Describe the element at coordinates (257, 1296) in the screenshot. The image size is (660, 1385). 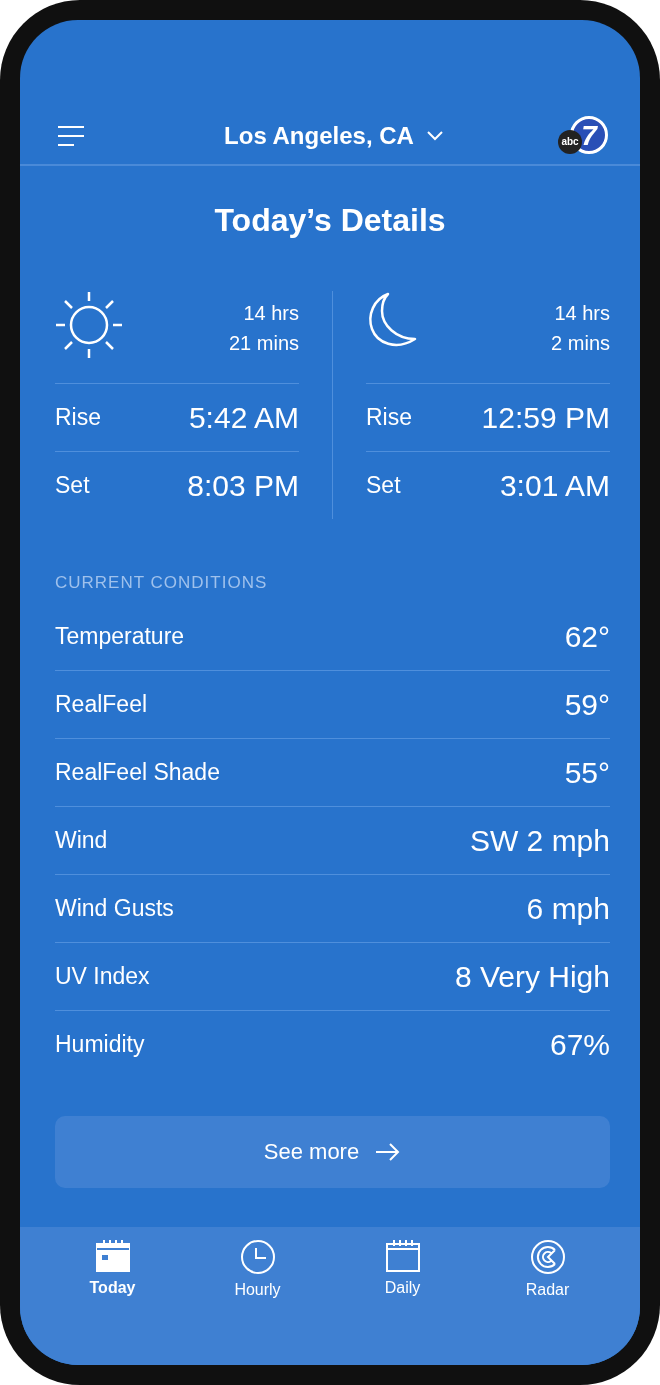
I see `tab: Hourly` at that location.